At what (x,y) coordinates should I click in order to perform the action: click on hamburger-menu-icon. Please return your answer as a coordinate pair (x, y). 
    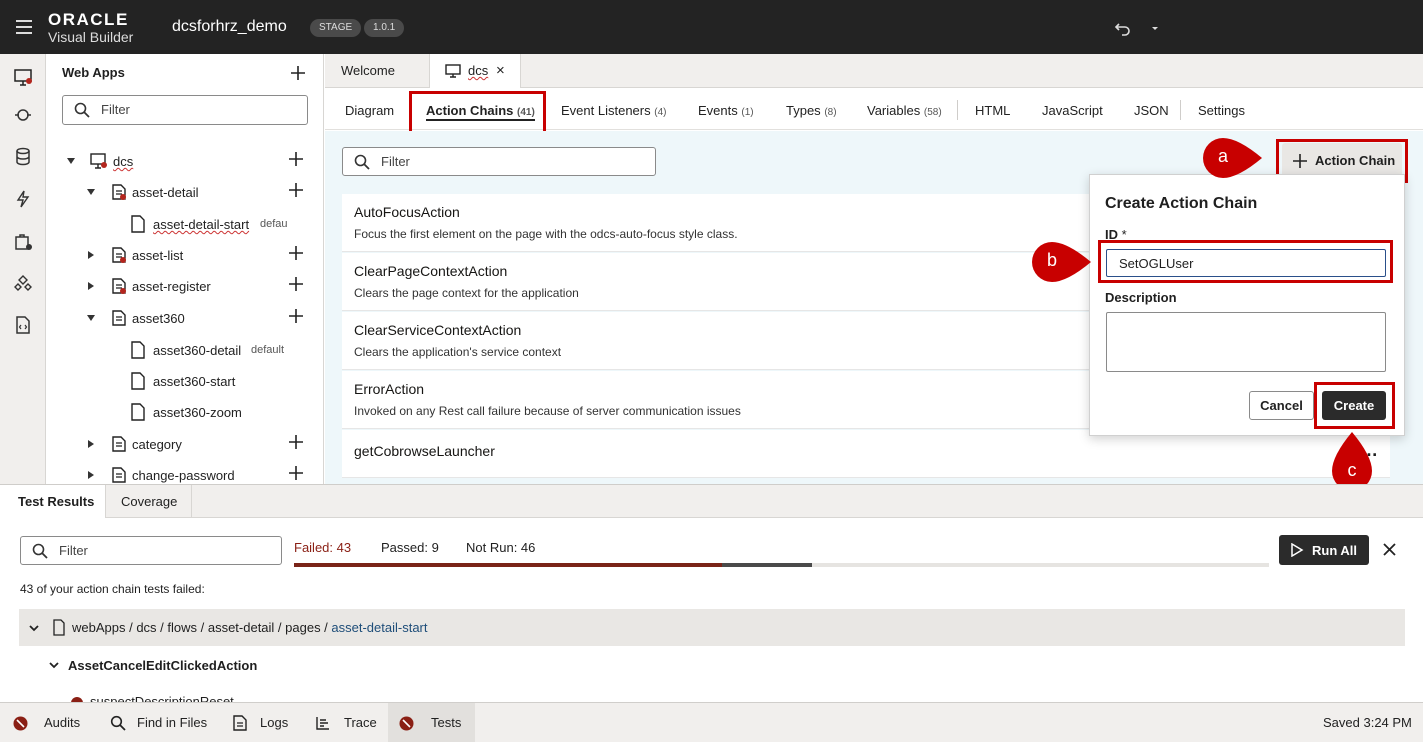
    Looking at the image, I should click on (24, 27).